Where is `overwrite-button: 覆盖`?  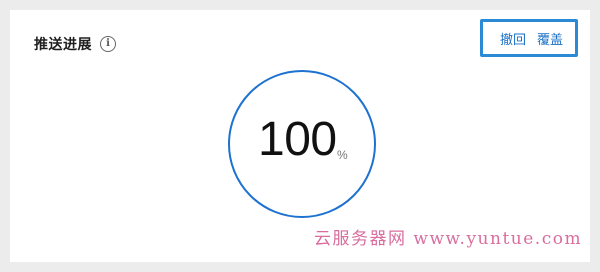
overwrite-button: 覆盖 is located at coordinates (550, 38).